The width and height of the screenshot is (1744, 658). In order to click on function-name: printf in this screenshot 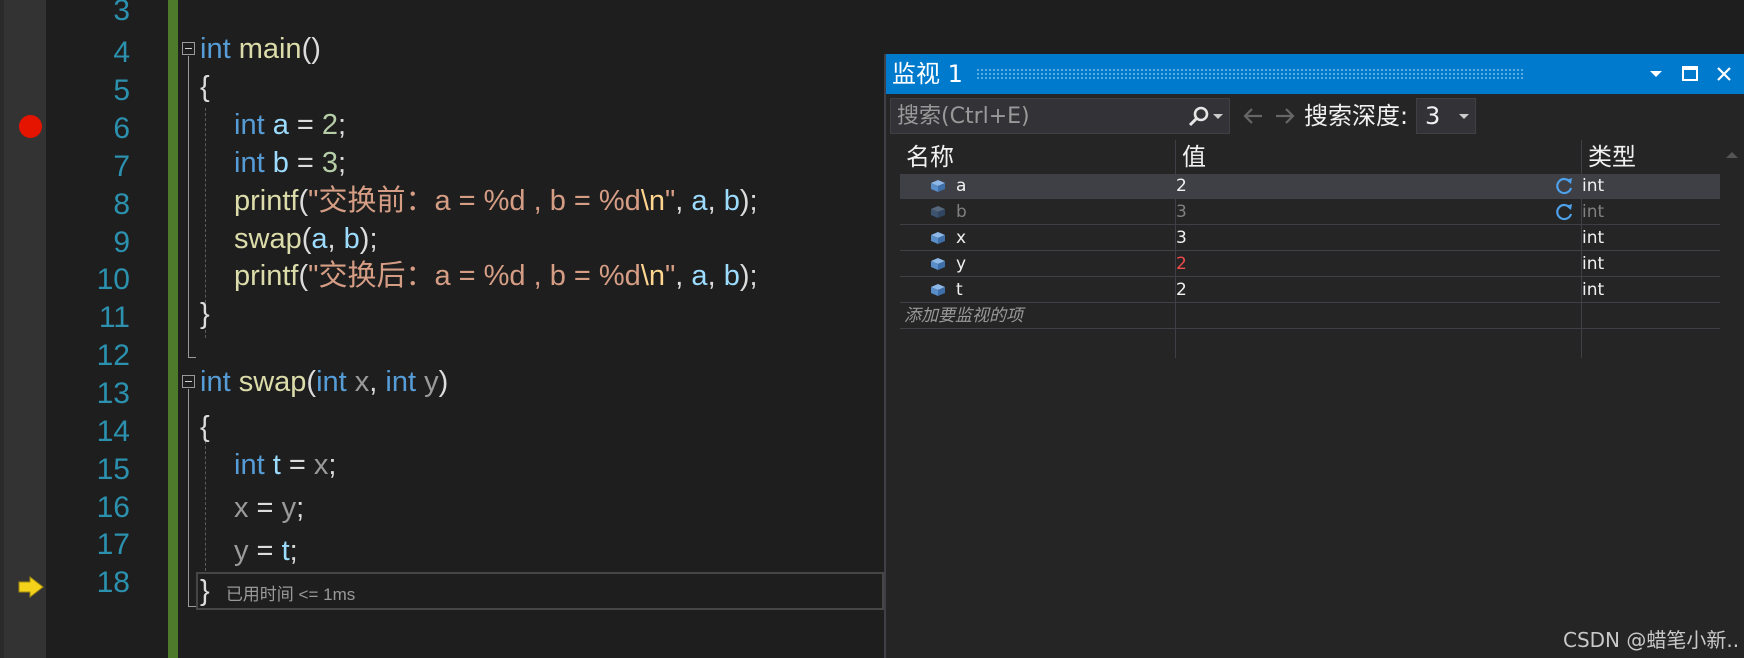, I will do `click(266, 201)`.